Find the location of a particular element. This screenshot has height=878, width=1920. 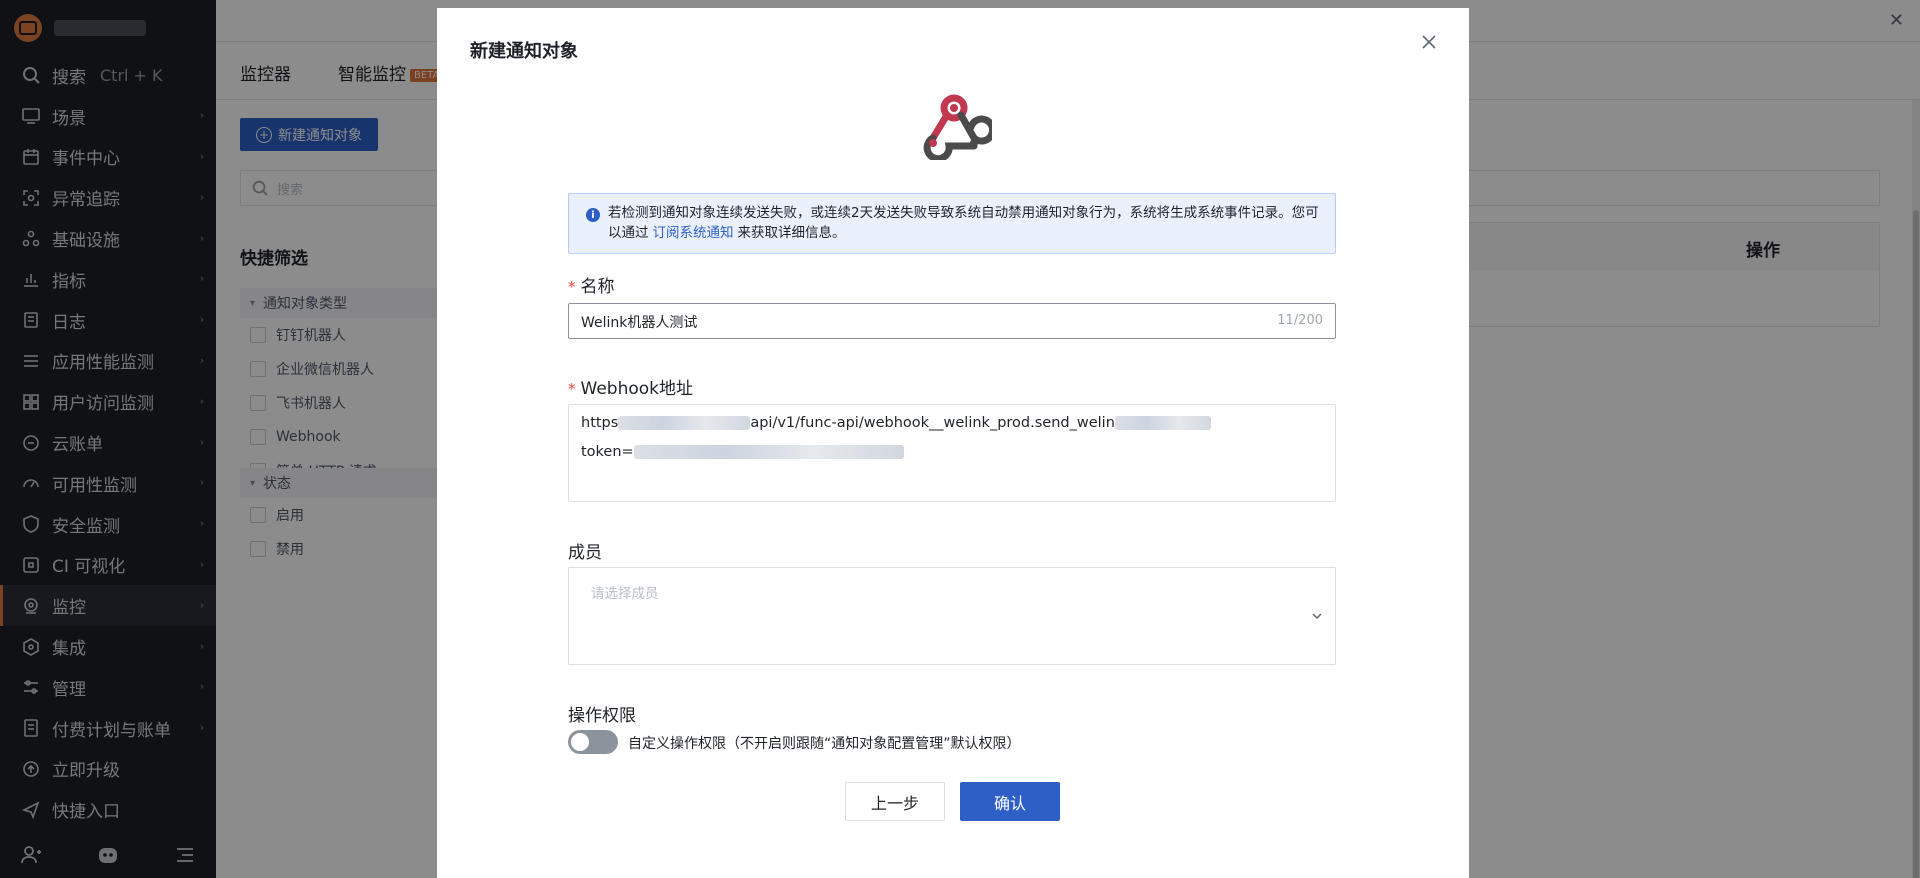

label-text: 名称 is located at coordinates (597, 287).